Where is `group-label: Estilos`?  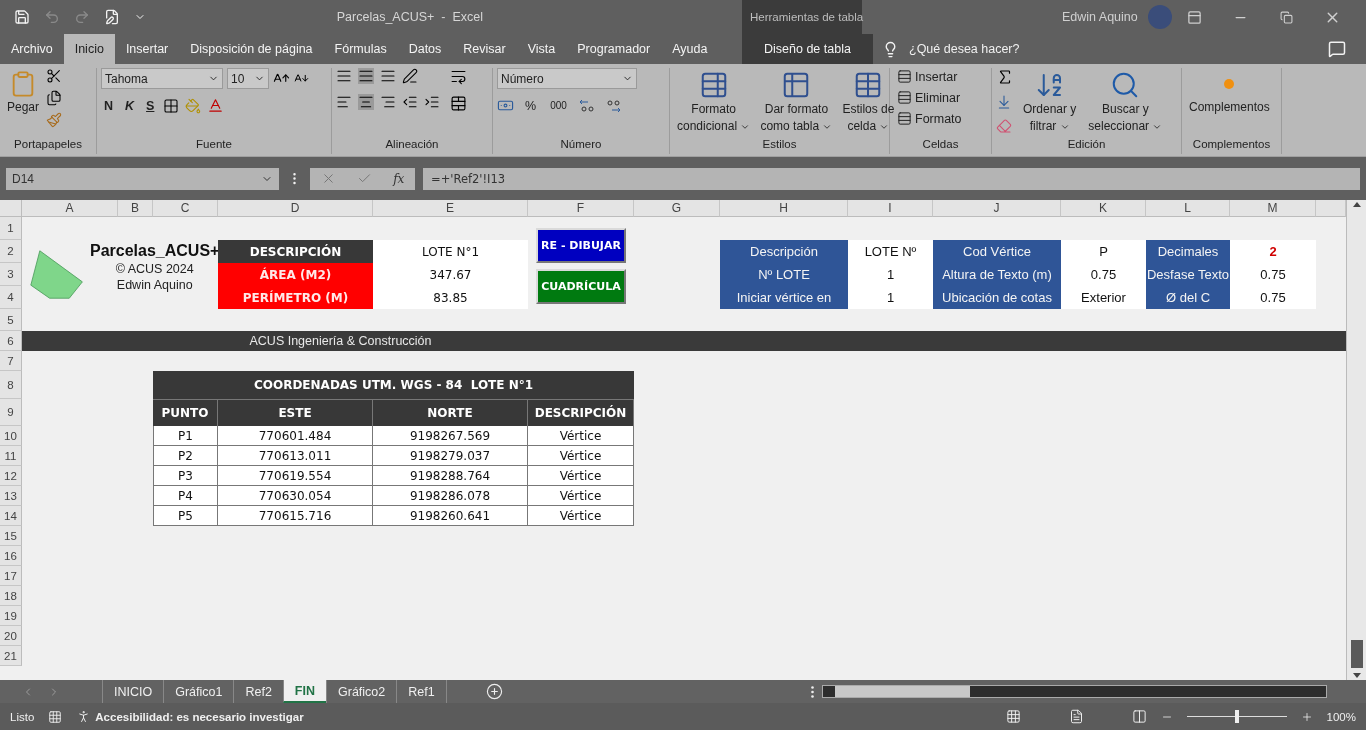 group-label: Estilos is located at coordinates (779, 145).